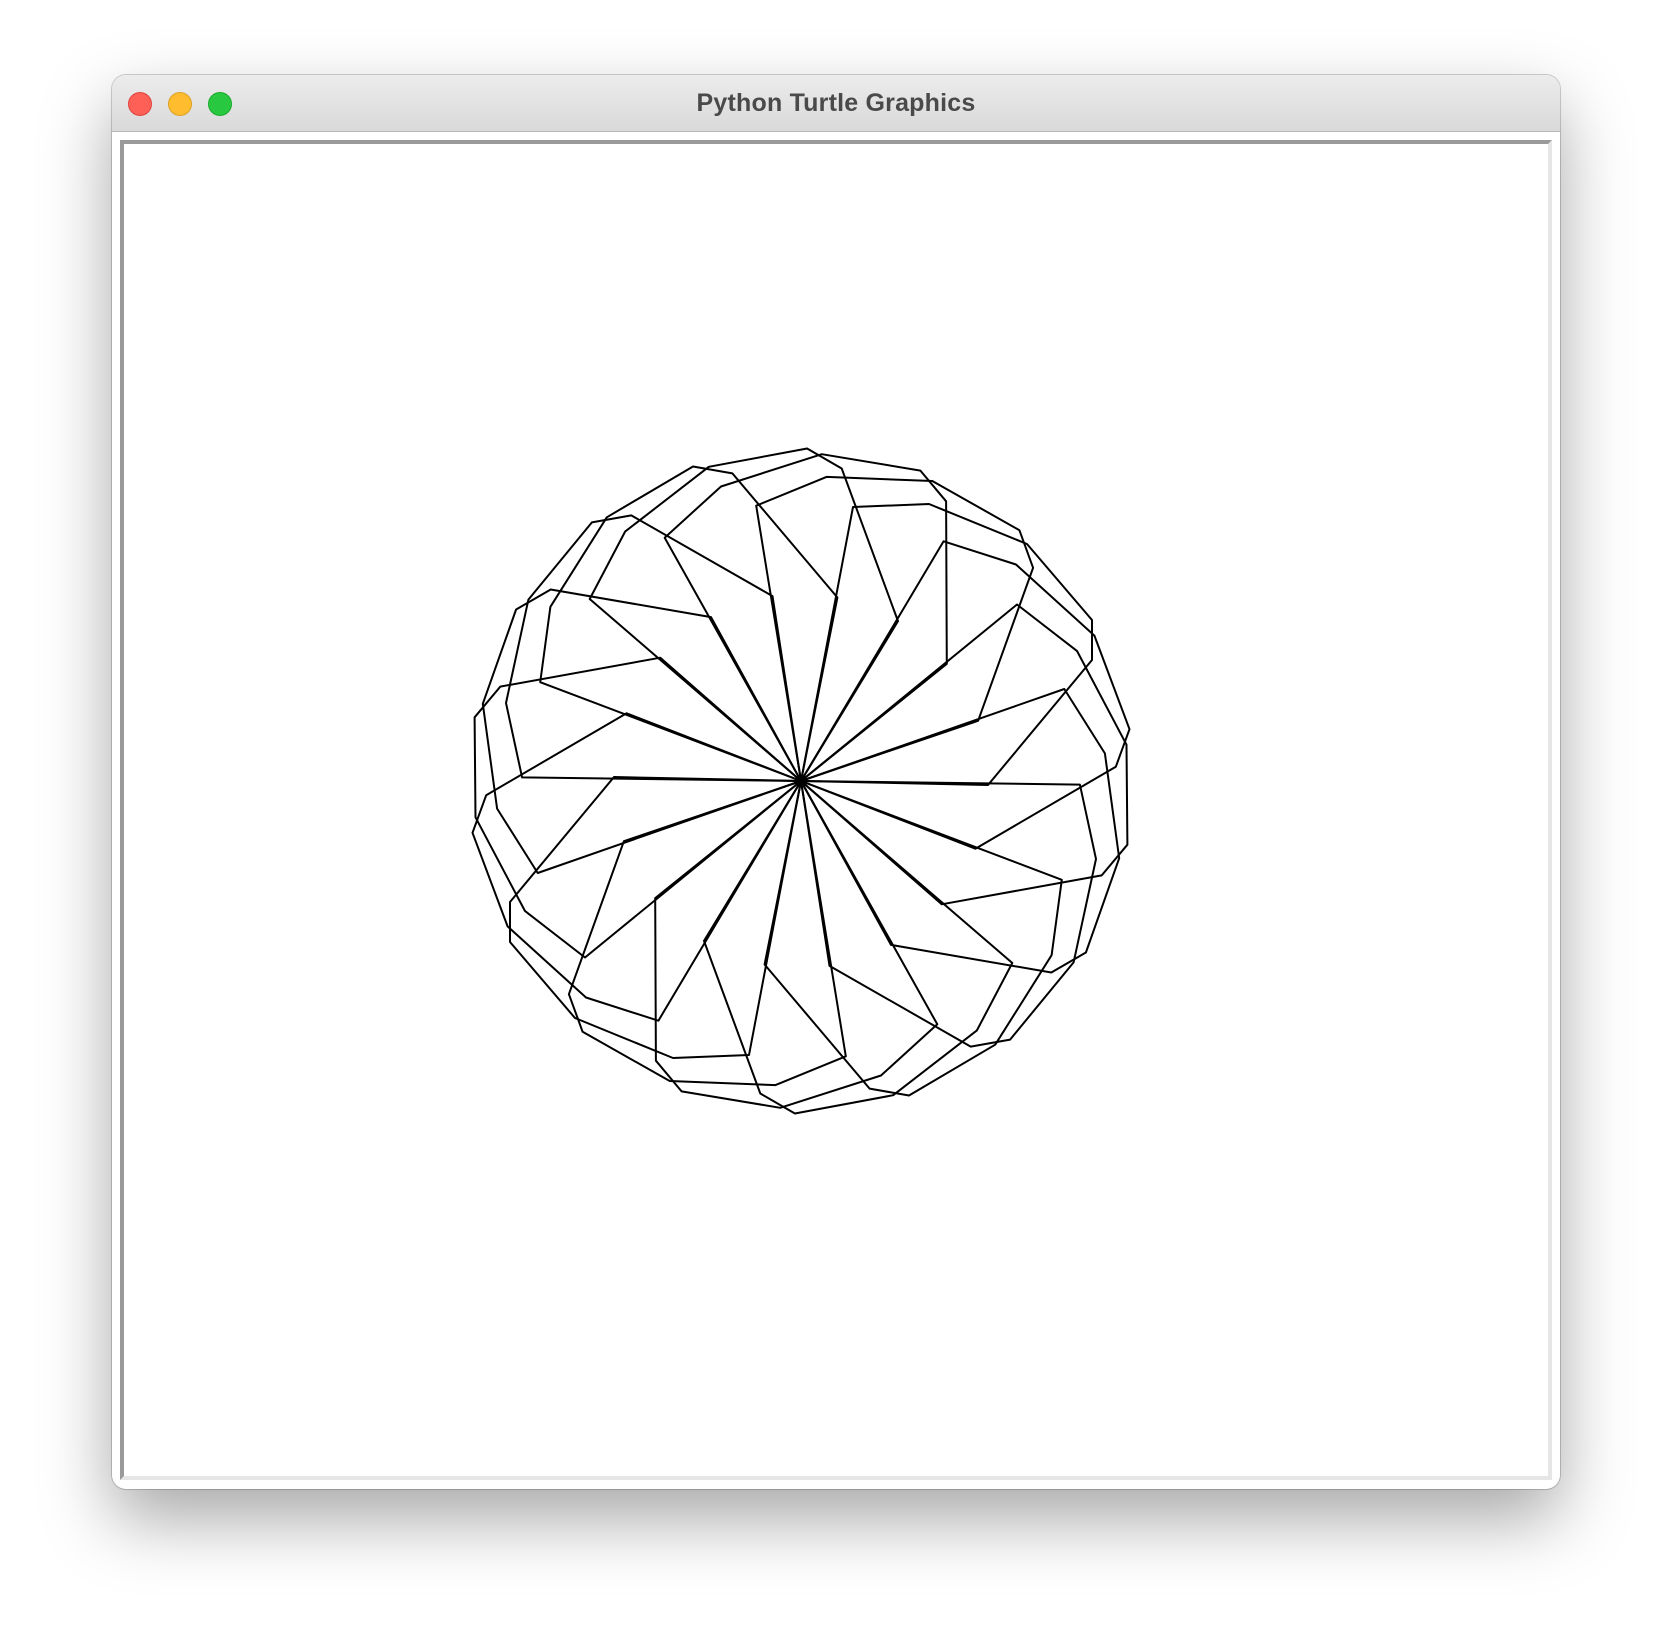 The image size is (1664, 1630). Describe the element at coordinates (801, 781) in the screenshot. I see `turtle-center` at that location.